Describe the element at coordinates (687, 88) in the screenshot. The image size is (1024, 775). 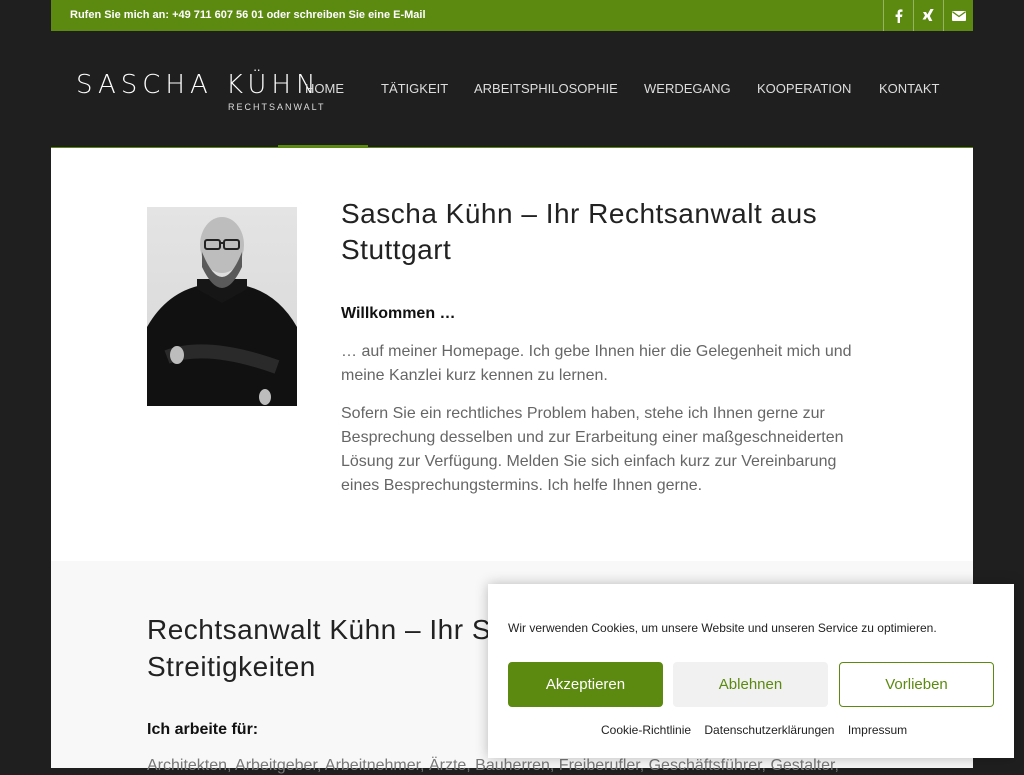
I see `nav-item-werdegang: WERDEGANG` at that location.